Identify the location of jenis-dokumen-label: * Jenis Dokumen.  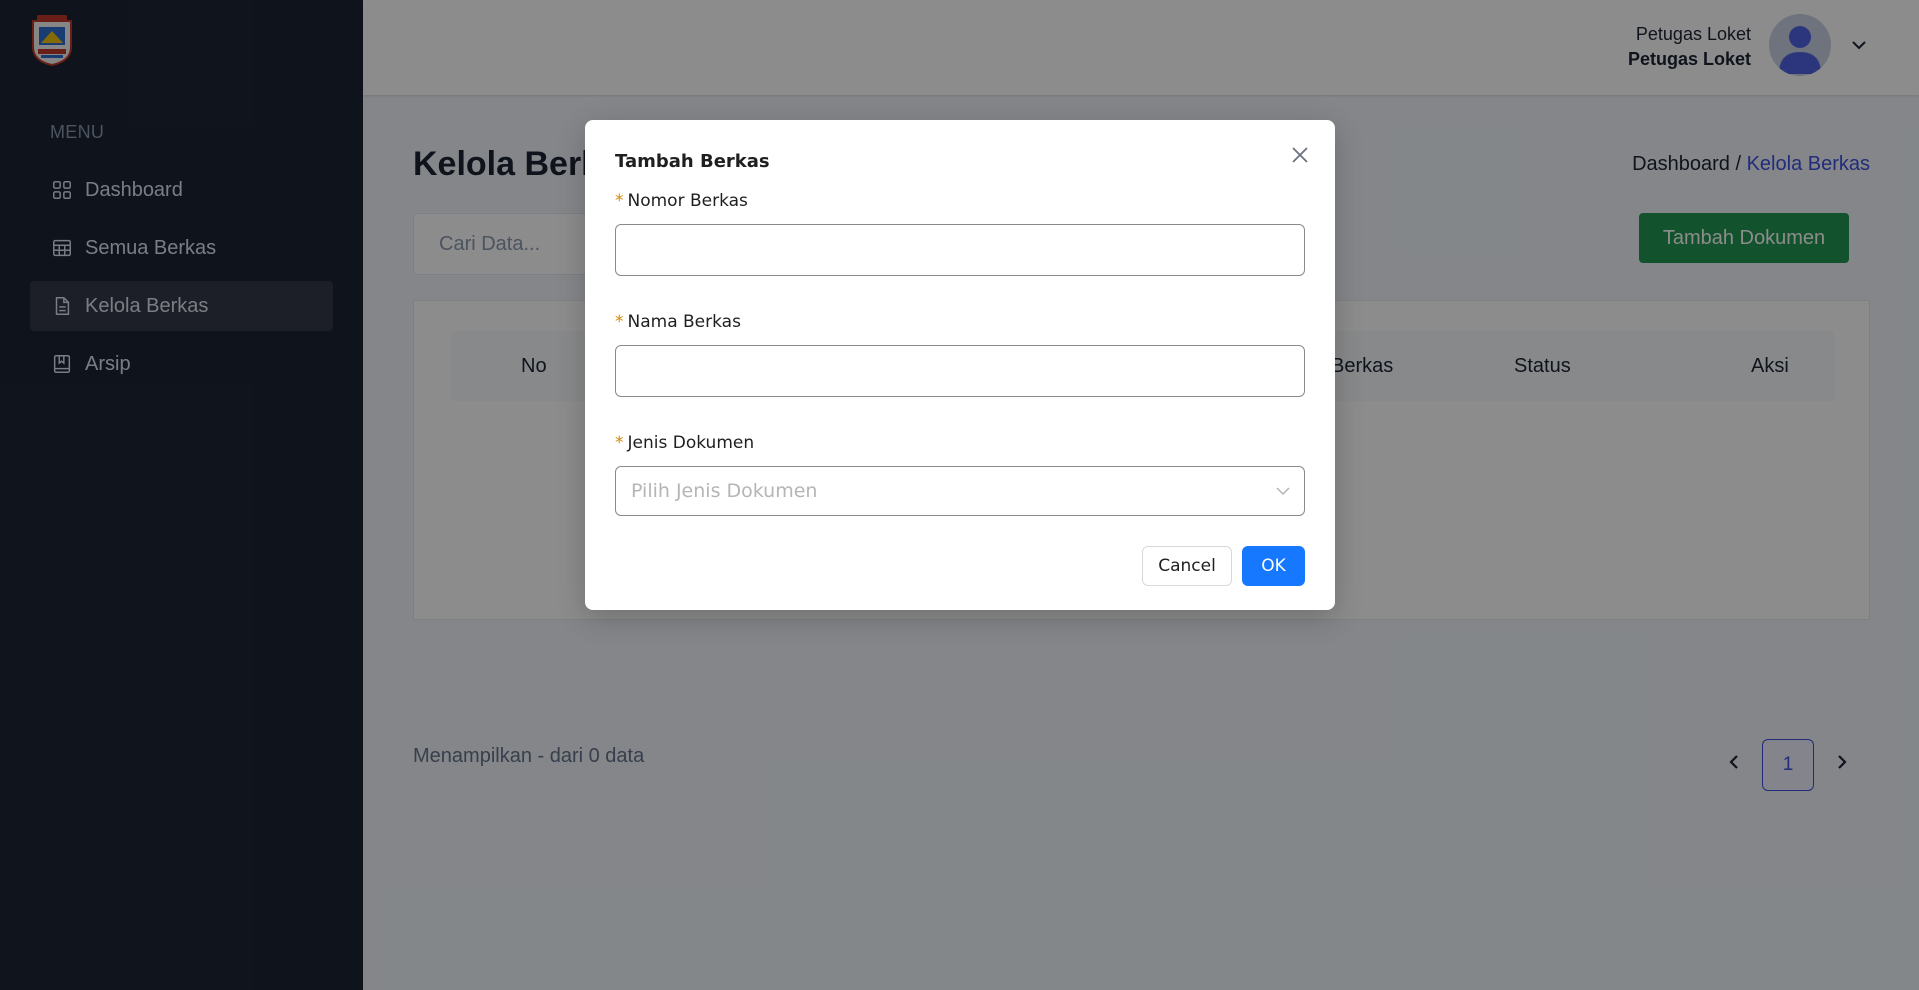
(685, 443).